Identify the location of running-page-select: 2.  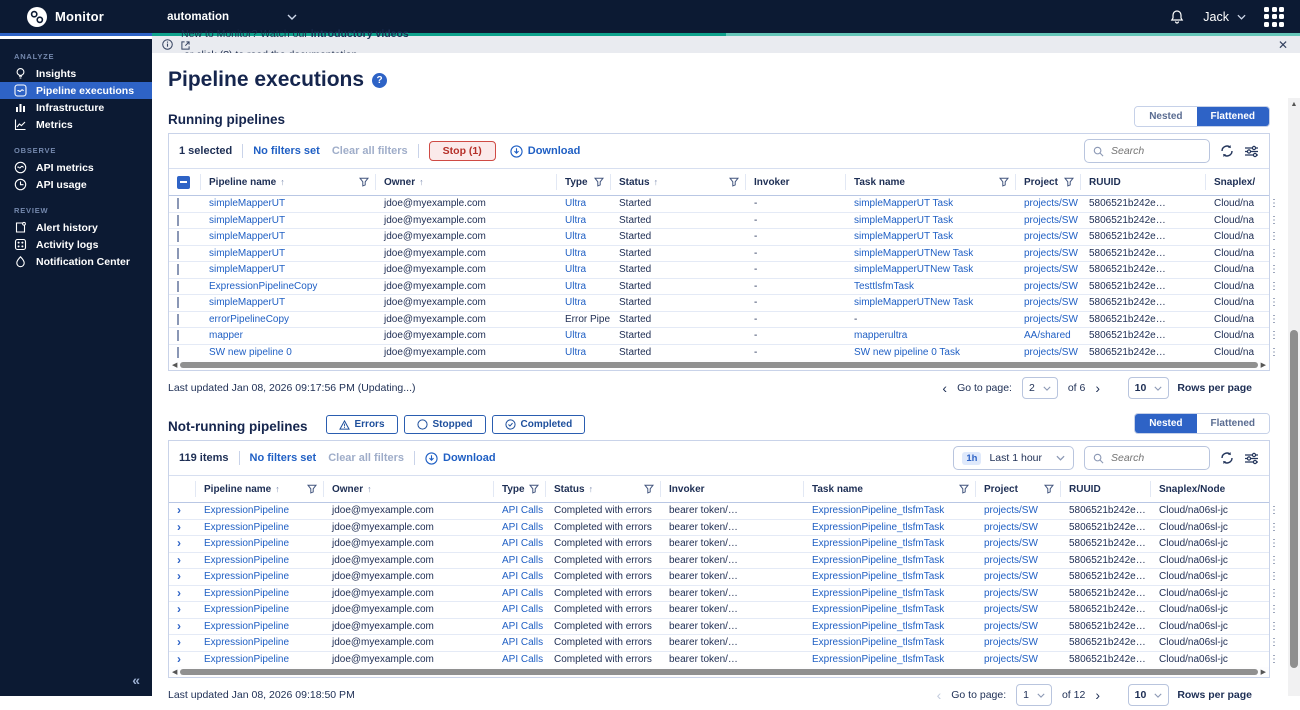
(1039, 388).